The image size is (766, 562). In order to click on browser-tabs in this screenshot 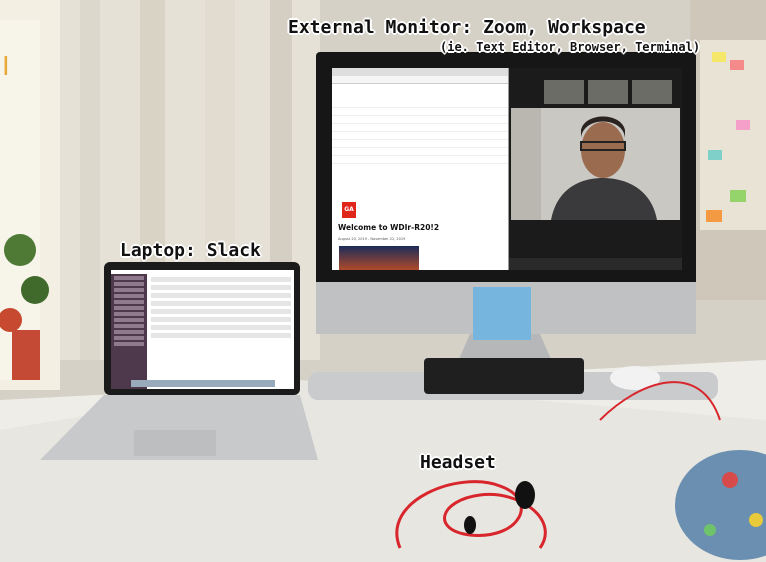, I will do `click(420, 72)`.